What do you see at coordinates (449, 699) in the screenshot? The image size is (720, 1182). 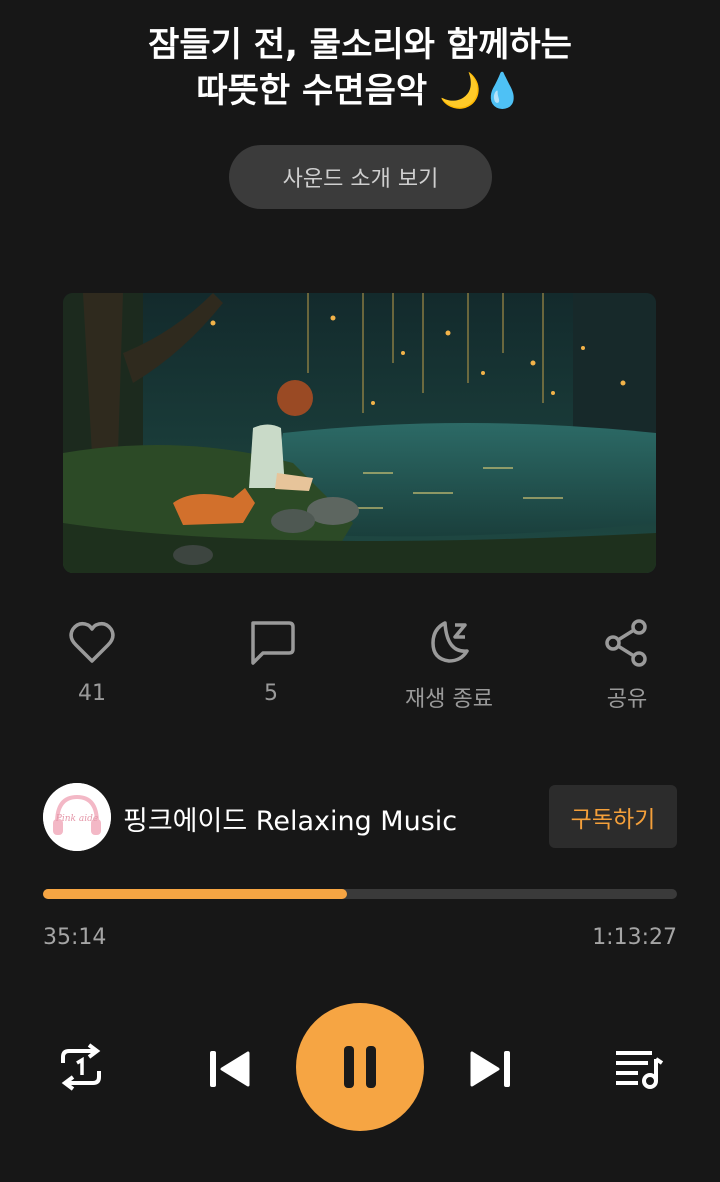 I see `sleep-timer-label: 재생 종료` at bounding box center [449, 699].